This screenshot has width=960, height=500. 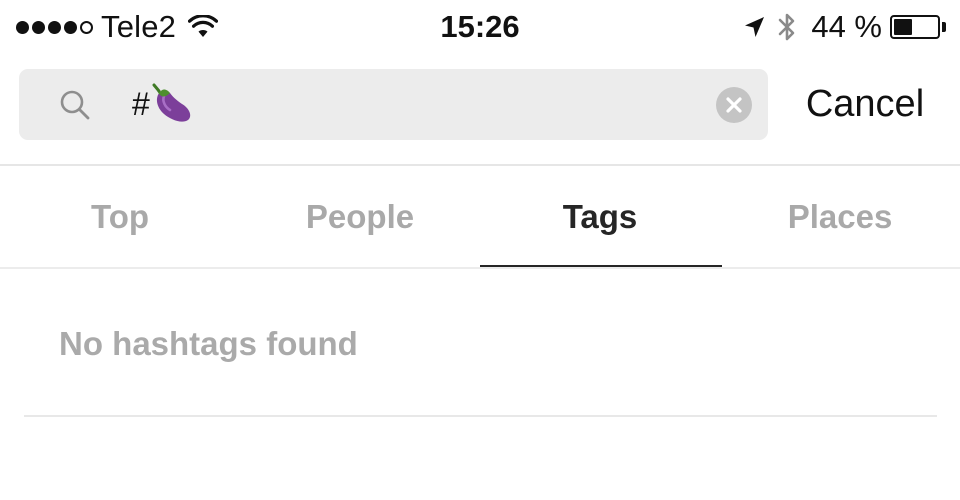 I want to click on tab-places: Places, so click(x=840, y=217).